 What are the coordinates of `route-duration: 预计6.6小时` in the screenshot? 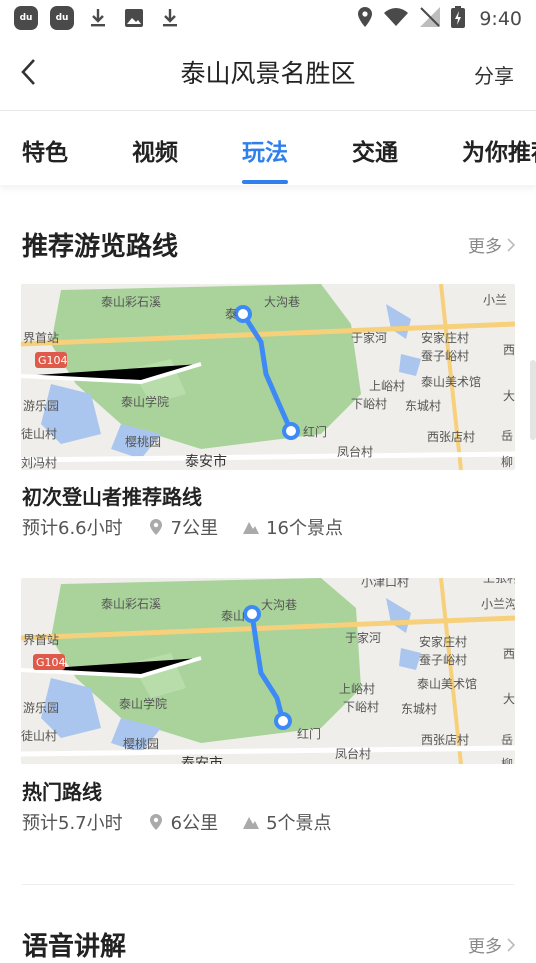 It's located at (72, 528).